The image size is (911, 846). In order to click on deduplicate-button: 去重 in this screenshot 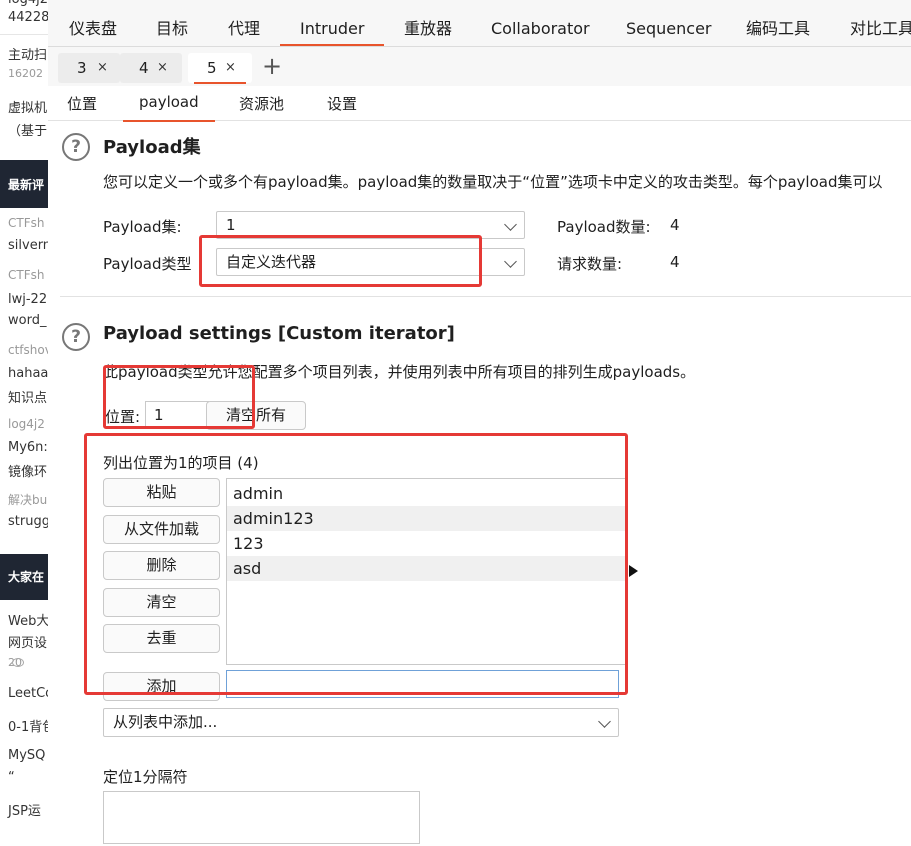, I will do `click(161, 638)`.